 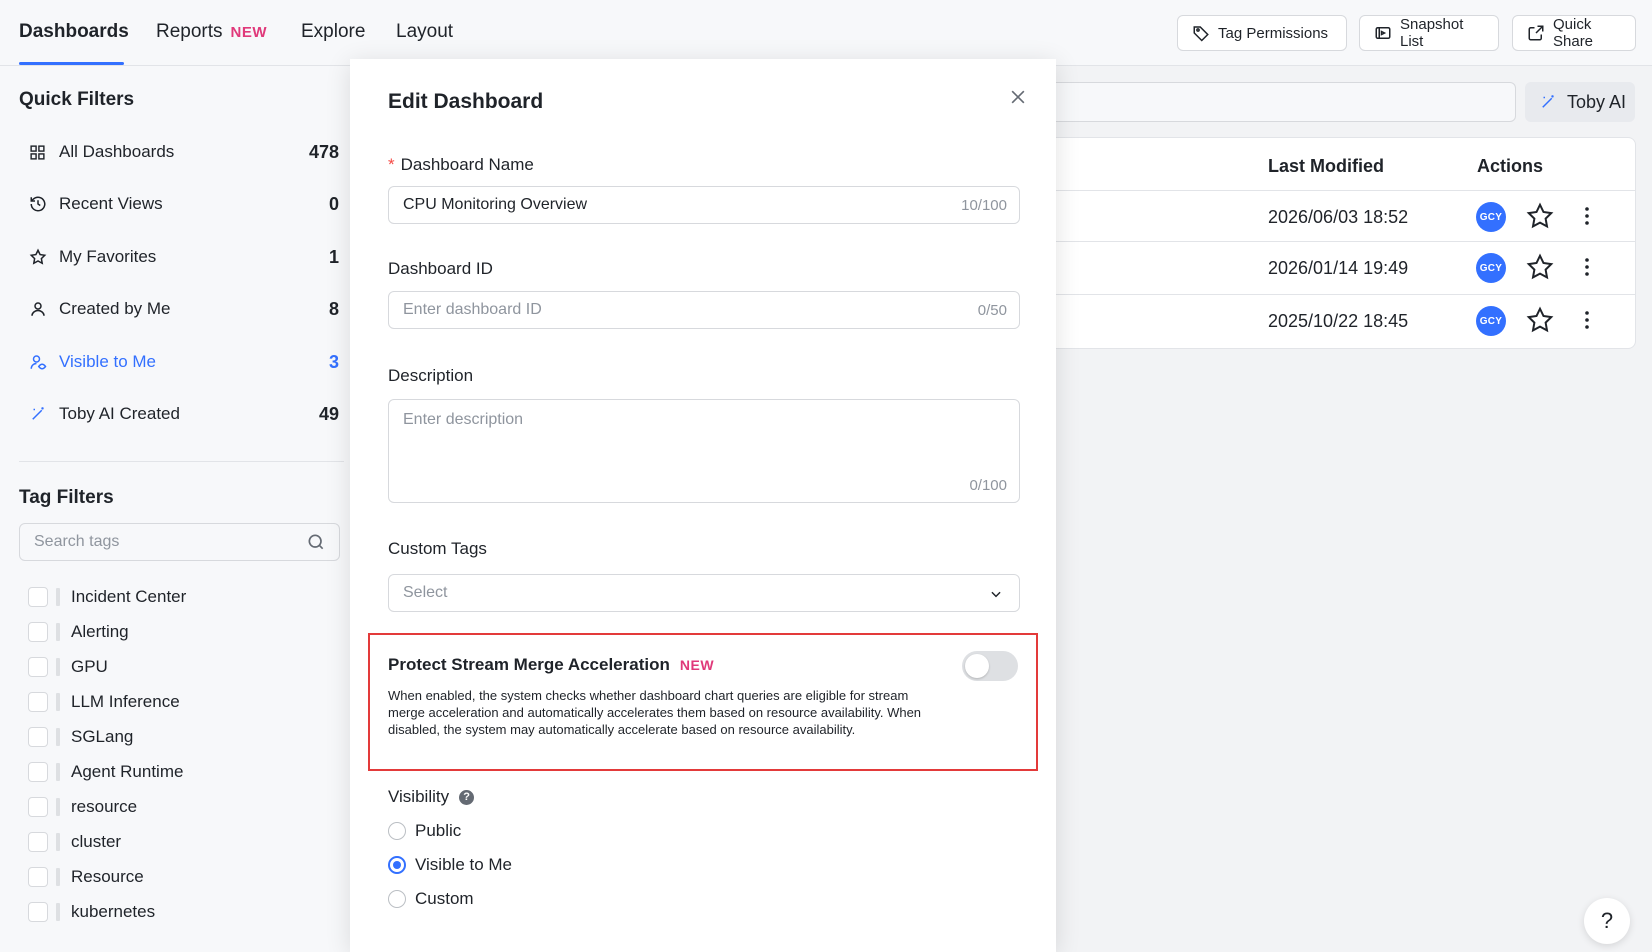 What do you see at coordinates (107, 597) in the screenshot?
I see `tag-item: Incident Center` at bounding box center [107, 597].